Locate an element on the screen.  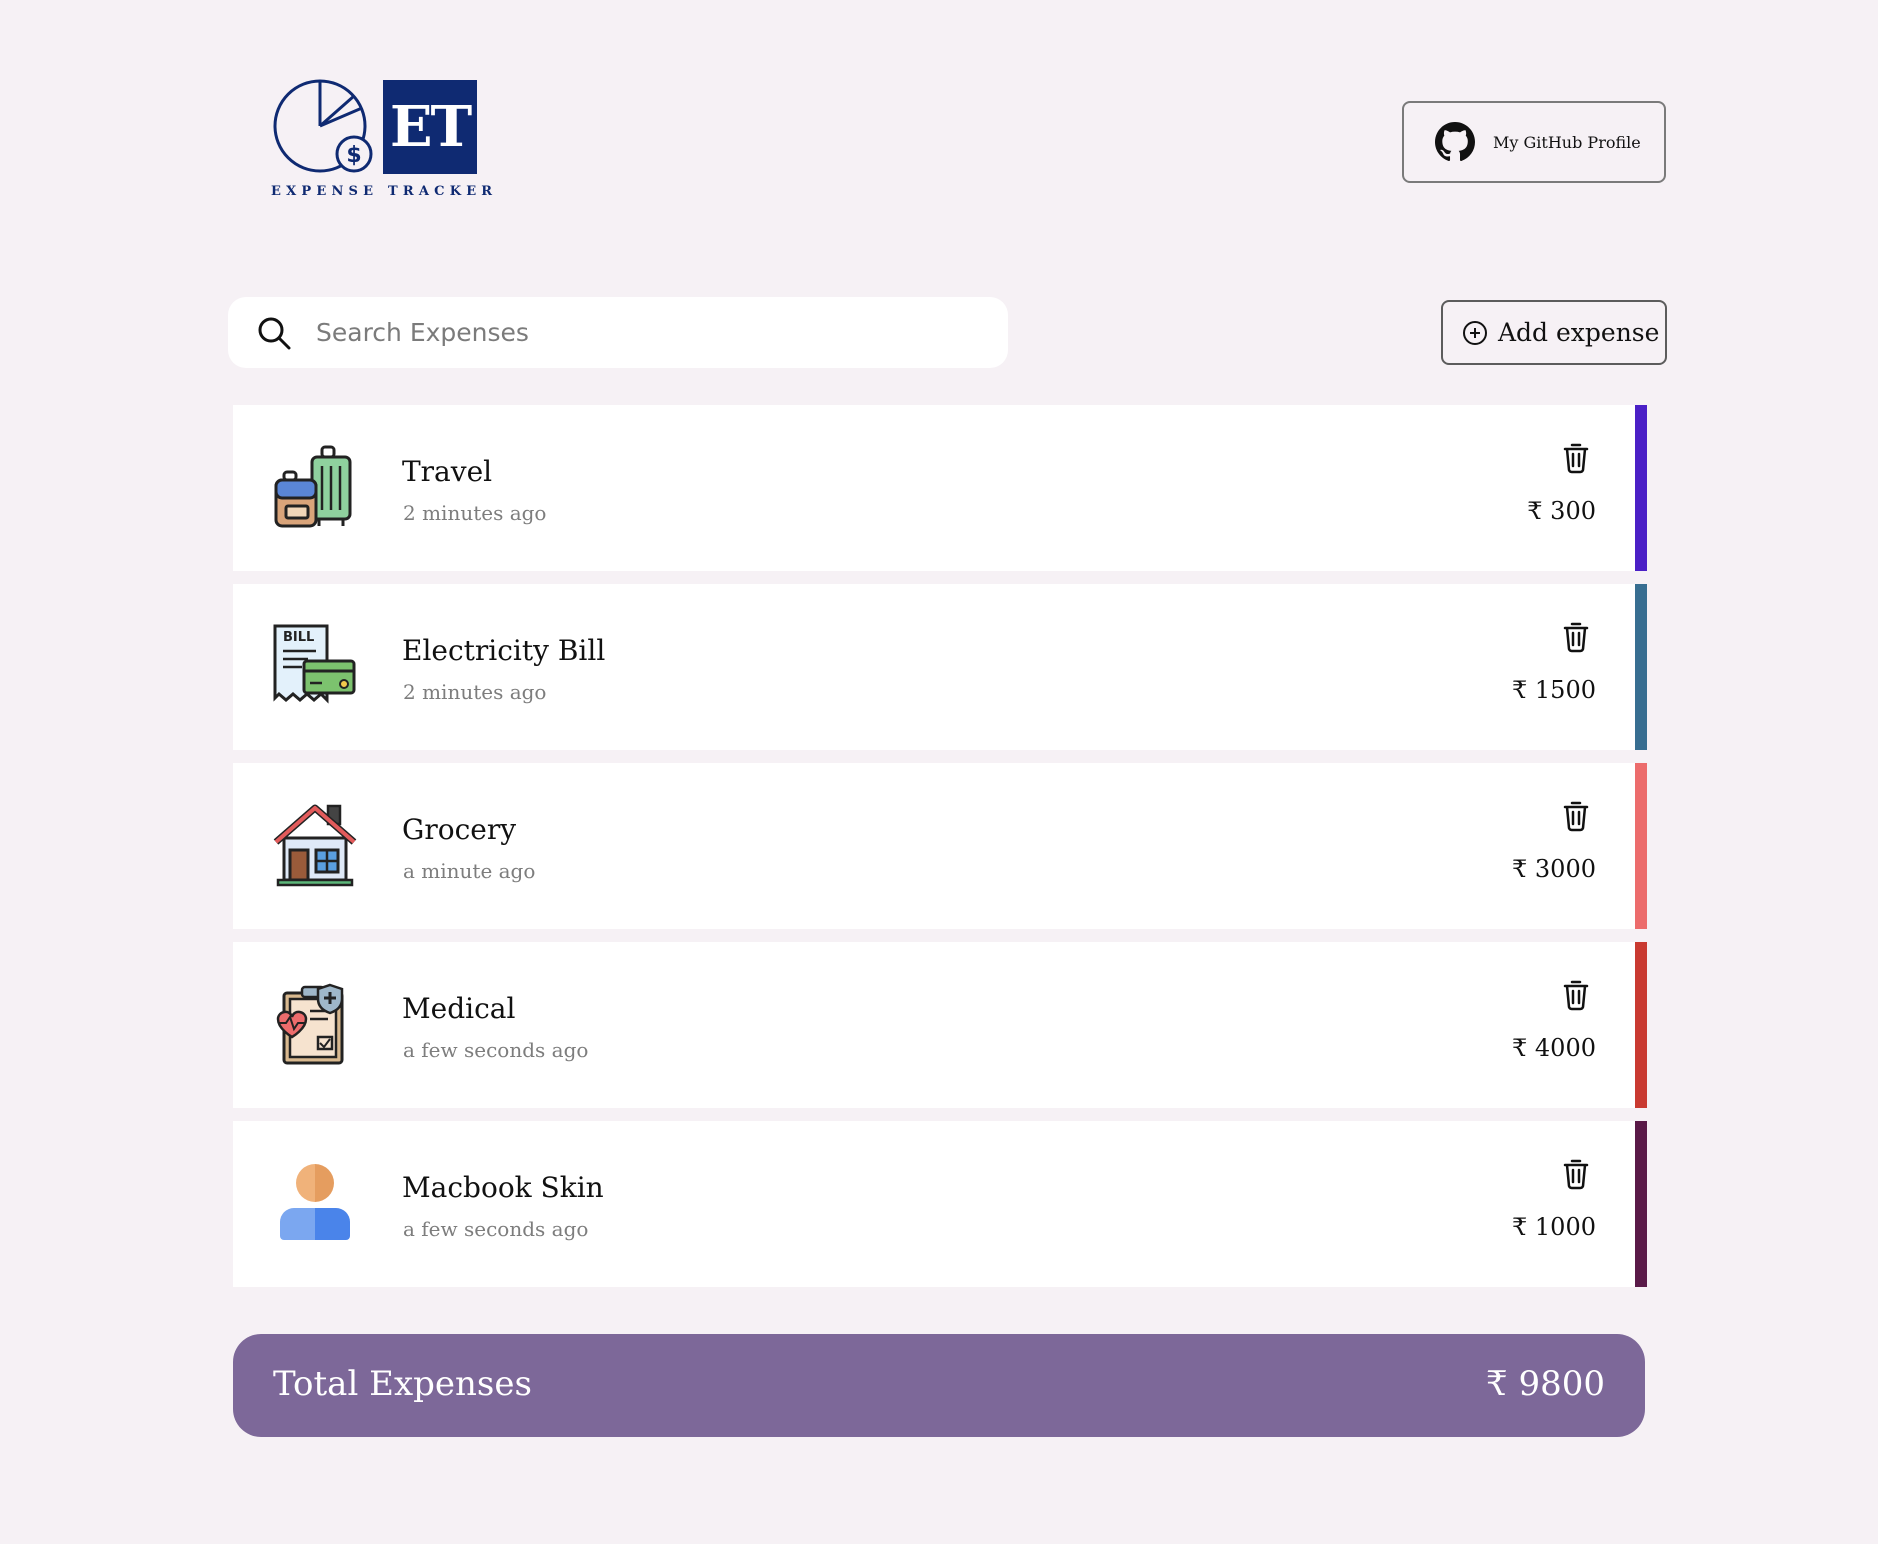
luggage-icon is located at coordinates (315, 487).